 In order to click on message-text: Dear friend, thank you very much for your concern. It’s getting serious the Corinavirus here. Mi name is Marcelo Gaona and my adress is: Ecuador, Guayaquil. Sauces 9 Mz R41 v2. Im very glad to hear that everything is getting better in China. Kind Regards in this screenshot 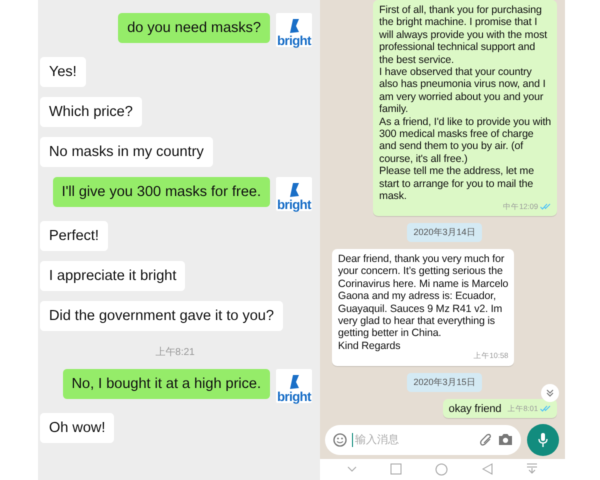, I will do `click(423, 302)`.